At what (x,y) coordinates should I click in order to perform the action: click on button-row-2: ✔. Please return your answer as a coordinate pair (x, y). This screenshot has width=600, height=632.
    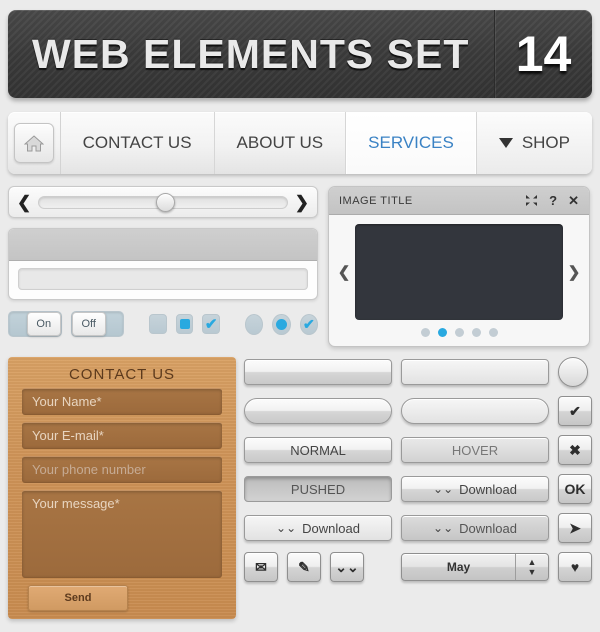
    Looking at the image, I should click on (418, 411).